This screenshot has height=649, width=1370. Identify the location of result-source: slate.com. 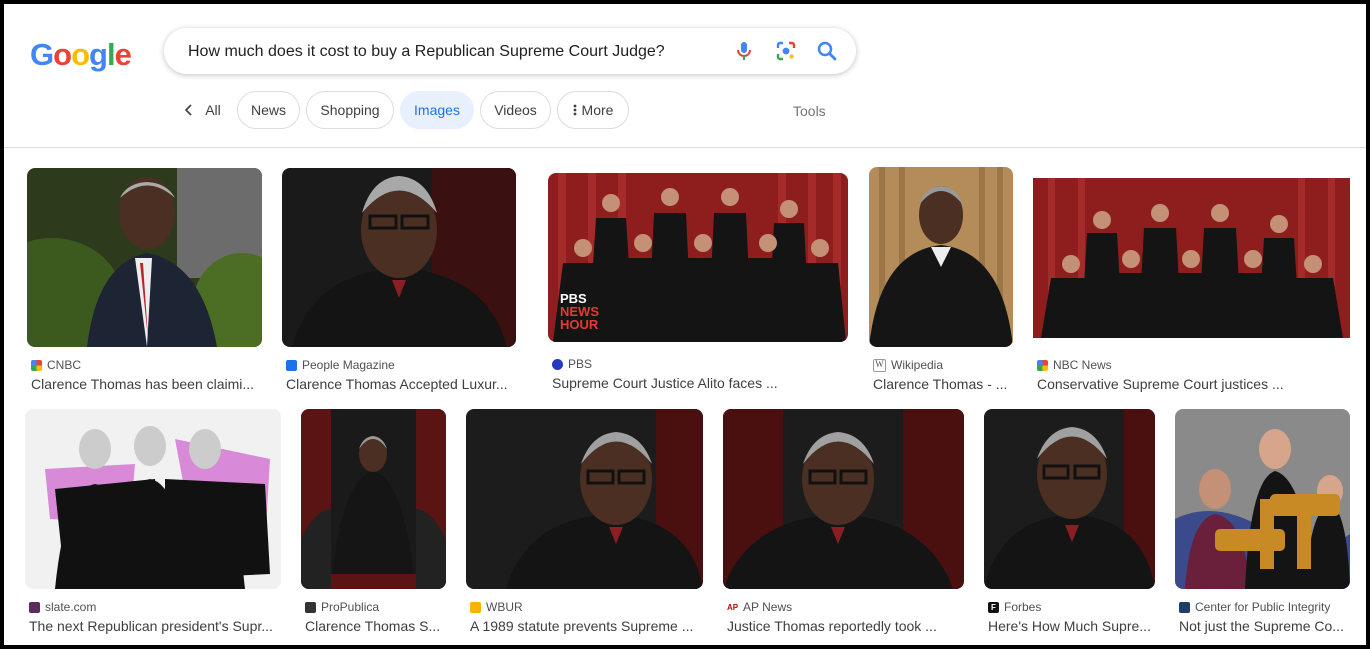
(62, 607).